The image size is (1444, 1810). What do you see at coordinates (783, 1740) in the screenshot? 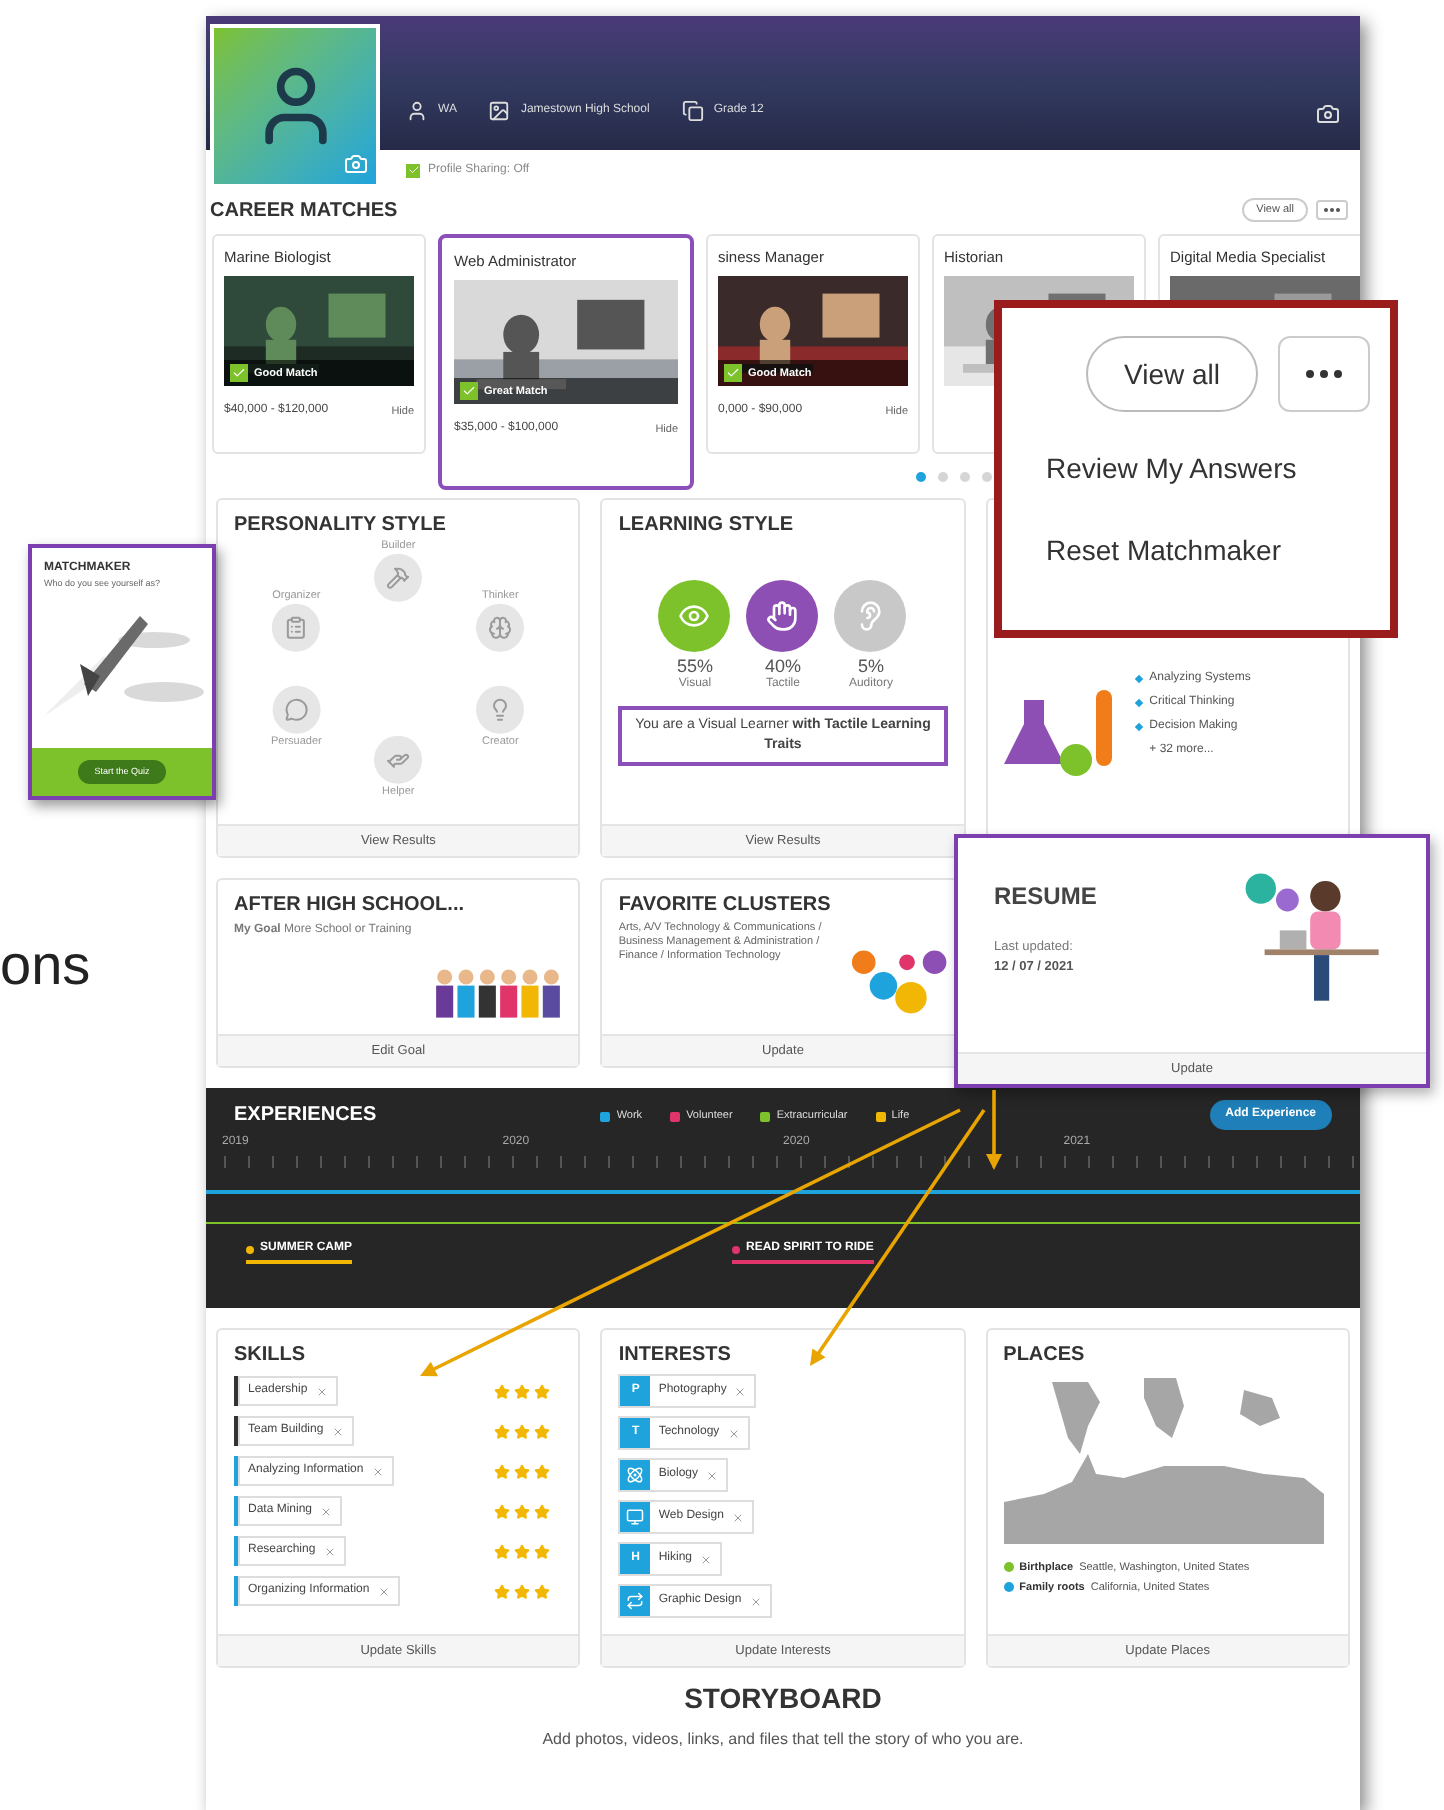
I see `storyboard-text: Add photos, videos, links, and files that tell the story of who you are.` at bounding box center [783, 1740].